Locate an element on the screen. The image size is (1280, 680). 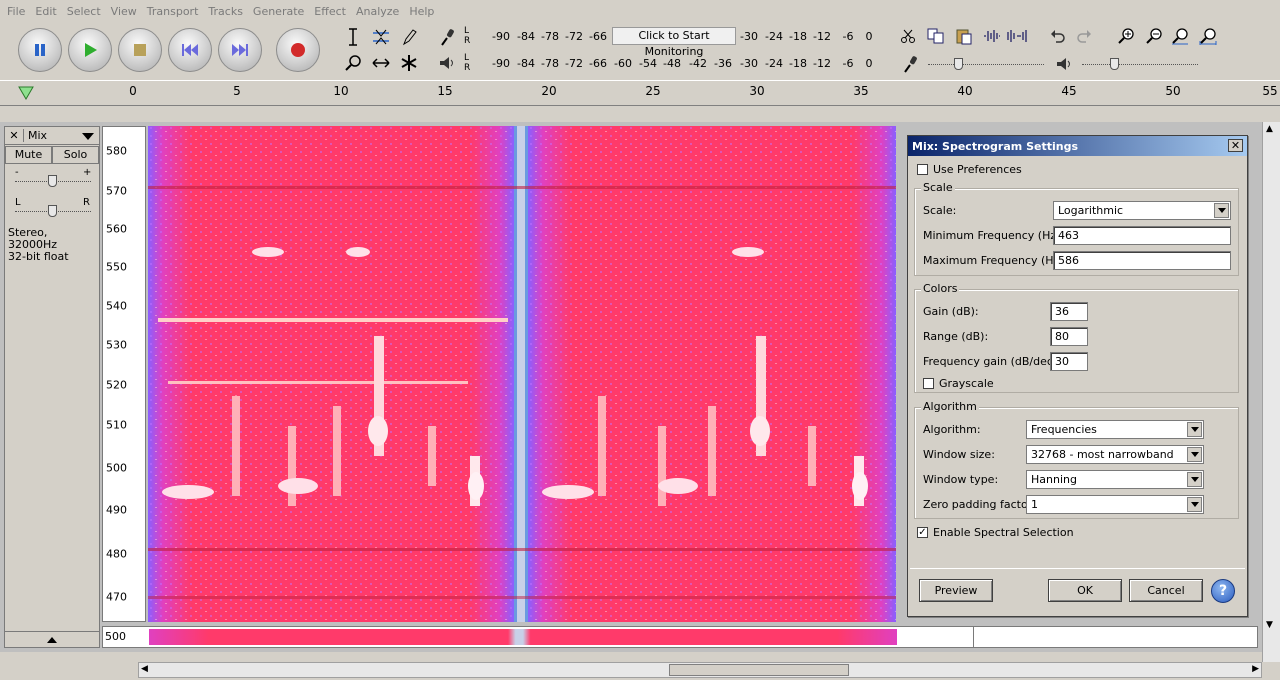
monitor-button: Click to Start Monitoring is located at coordinates (674, 42).